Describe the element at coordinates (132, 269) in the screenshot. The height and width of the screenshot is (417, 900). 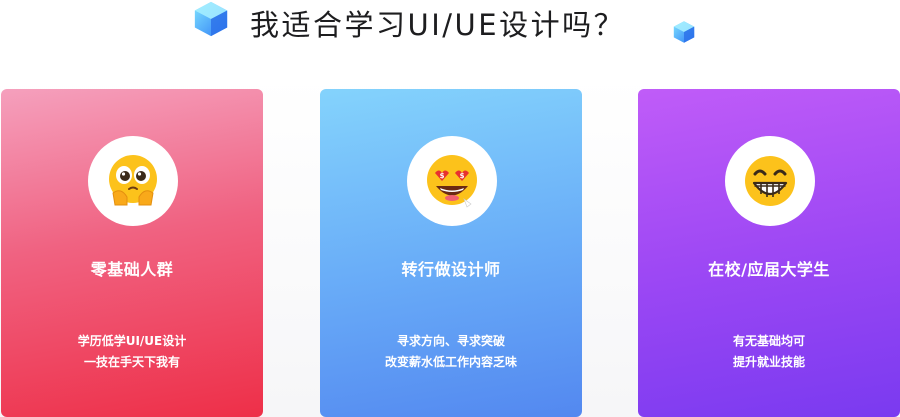
I see `card-title: 零基础人群` at that location.